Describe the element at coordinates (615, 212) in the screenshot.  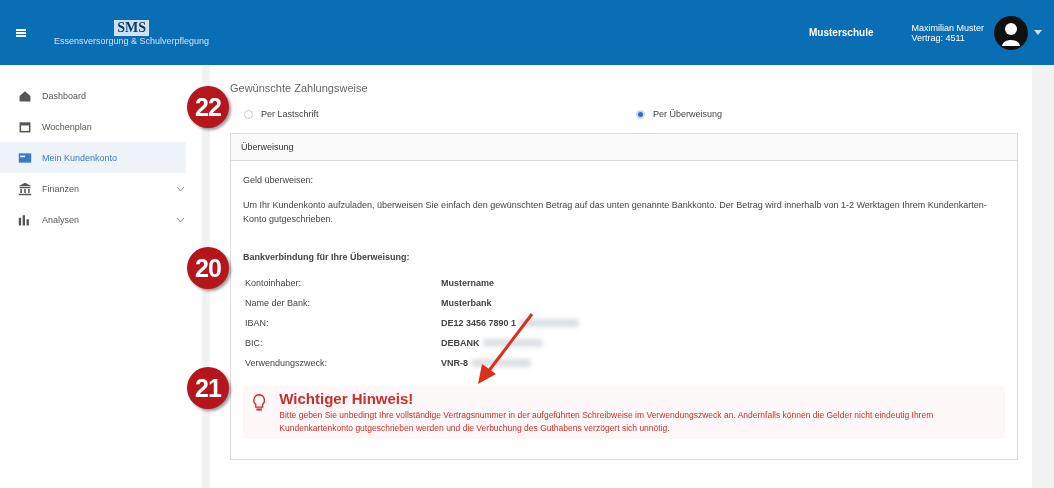
I see `description-text: Um Ihr Kundenkonto aufzuladen, überweisen Sie einfach den gewünschten Betrag auf das unten genannte Bankkonto. Der Betrag wird innerhalb von 1-2 Werktagen Ihrem Kundenkarten-Konto gutgeschrieben.` at that location.